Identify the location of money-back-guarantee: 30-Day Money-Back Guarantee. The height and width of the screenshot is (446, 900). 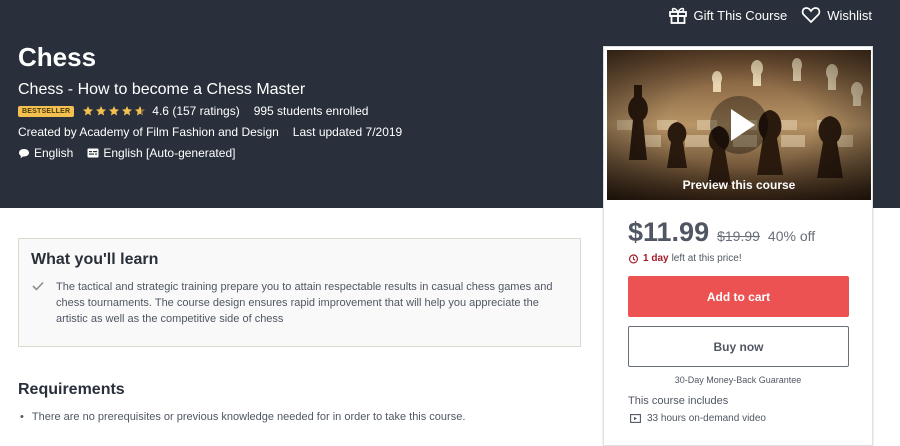
(738, 380).